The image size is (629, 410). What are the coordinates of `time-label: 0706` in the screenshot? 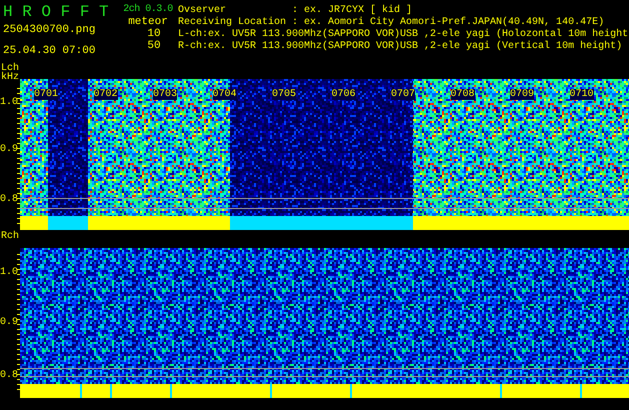 It's located at (344, 94).